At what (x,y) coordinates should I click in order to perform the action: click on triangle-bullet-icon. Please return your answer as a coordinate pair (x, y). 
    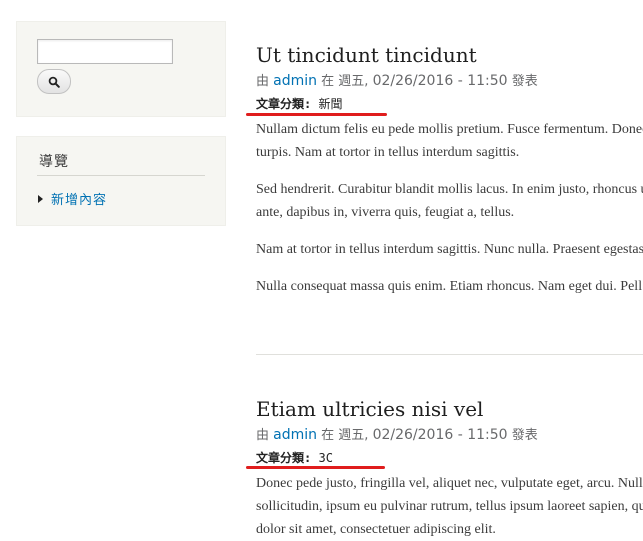
    Looking at the image, I should click on (40, 198).